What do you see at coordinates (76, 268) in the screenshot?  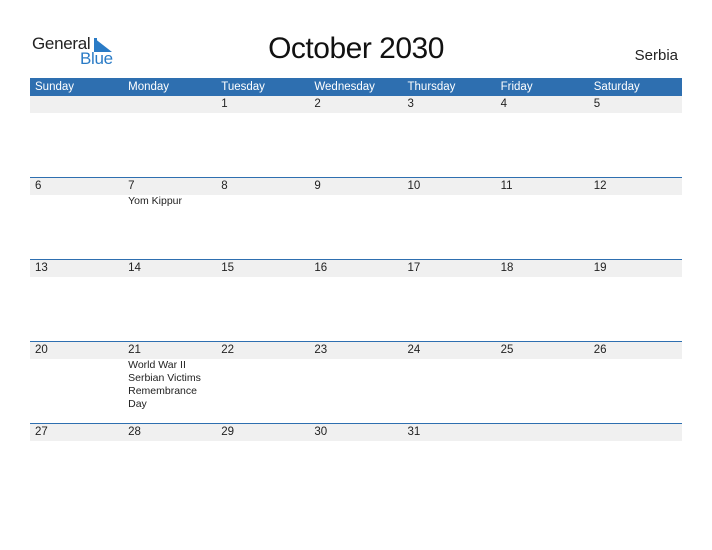 I see `day-cell: 13` at bounding box center [76, 268].